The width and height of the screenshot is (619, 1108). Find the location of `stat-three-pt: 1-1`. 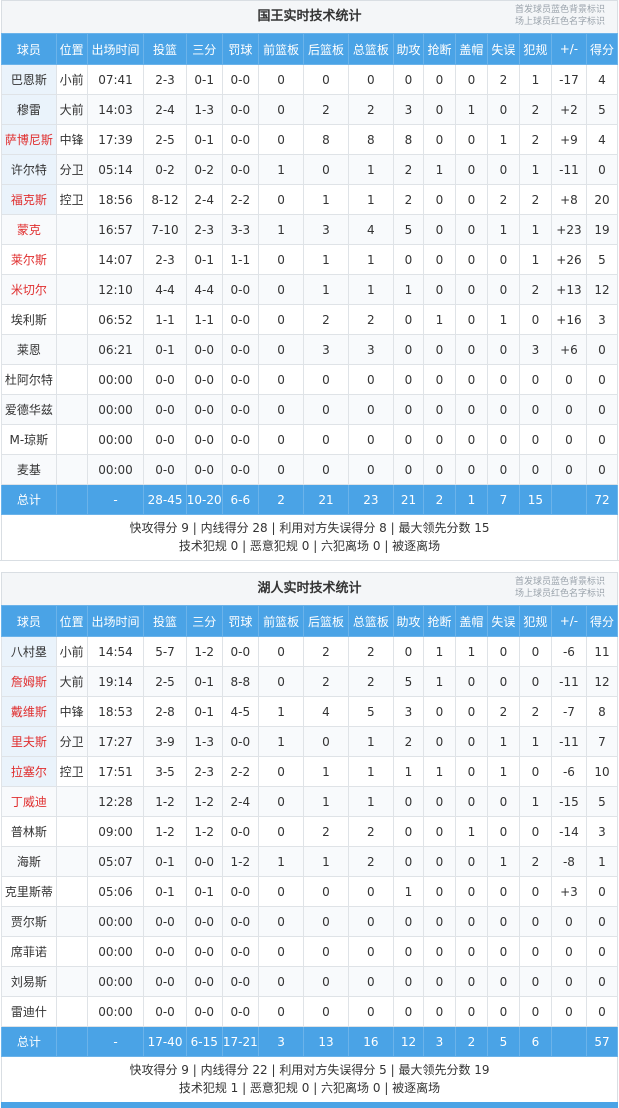

stat-three-pt: 1-1 is located at coordinates (204, 319).